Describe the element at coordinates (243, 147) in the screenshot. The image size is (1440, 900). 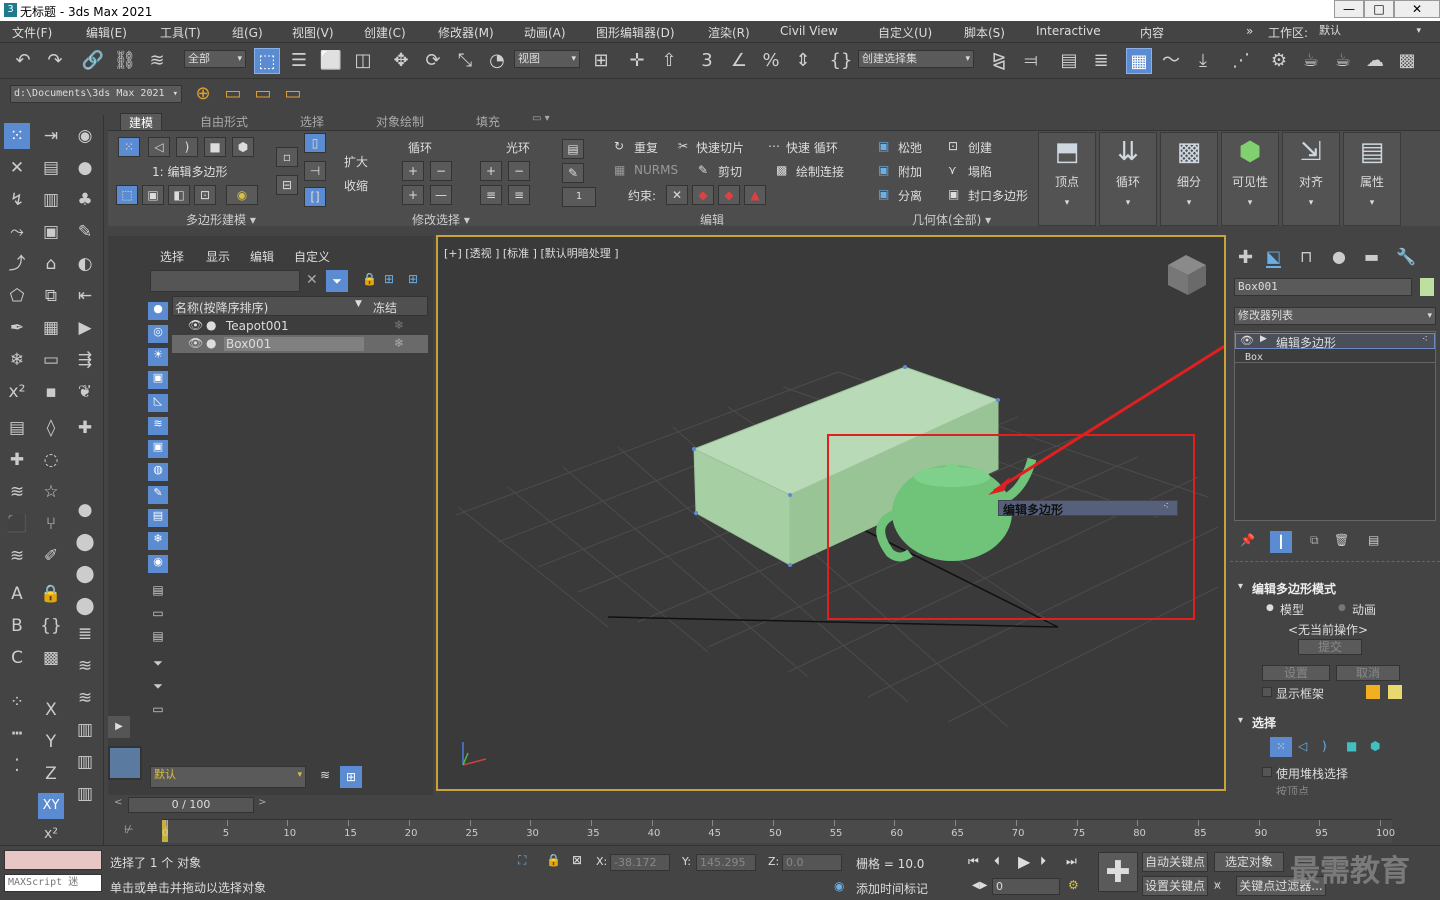
I see `element-mode-icon: ⬢` at that location.